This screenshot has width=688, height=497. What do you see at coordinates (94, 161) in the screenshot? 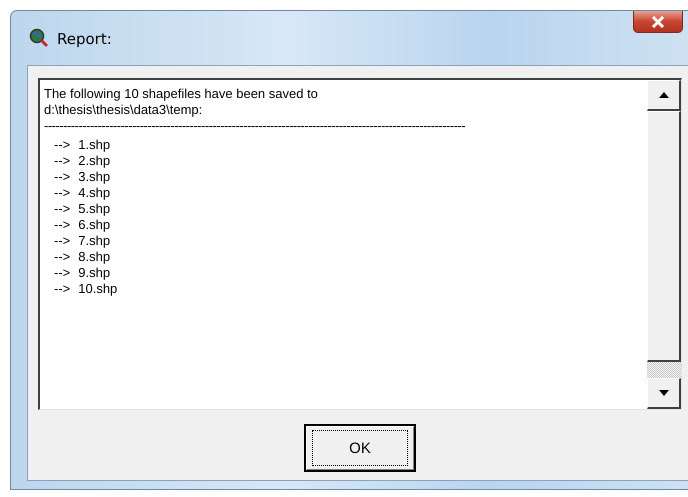
I see `file-name: 2.shp` at bounding box center [94, 161].